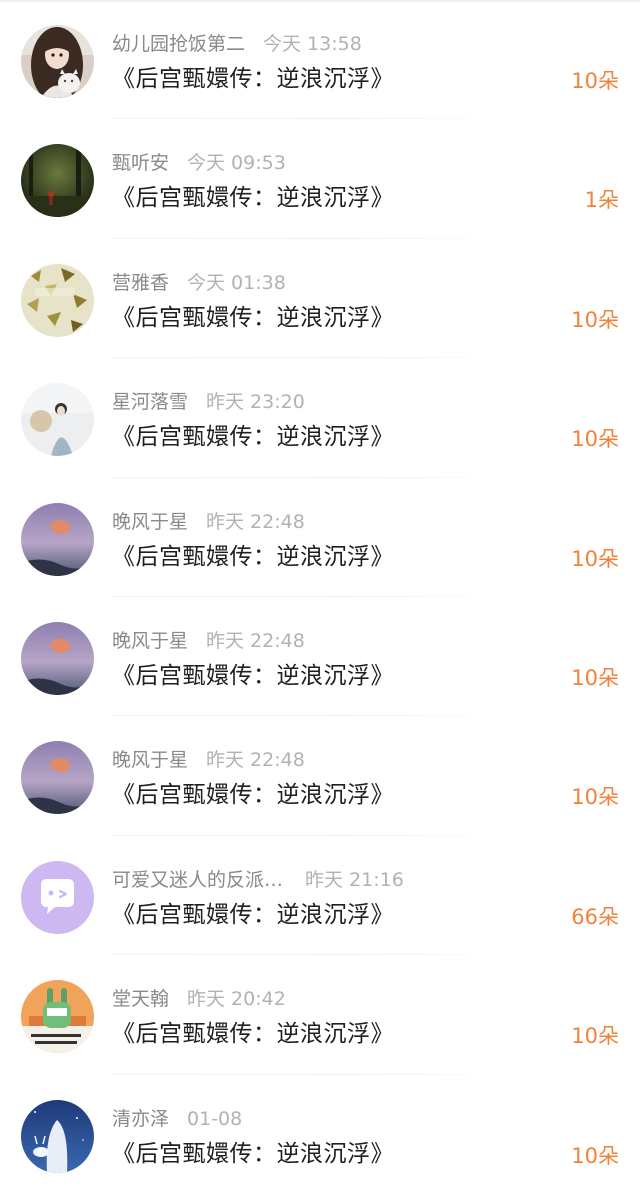 The height and width of the screenshot is (1194, 640). What do you see at coordinates (57, 897) in the screenshot?
I see `avatar-default-chat-icon` at bounding box center [57, 897].